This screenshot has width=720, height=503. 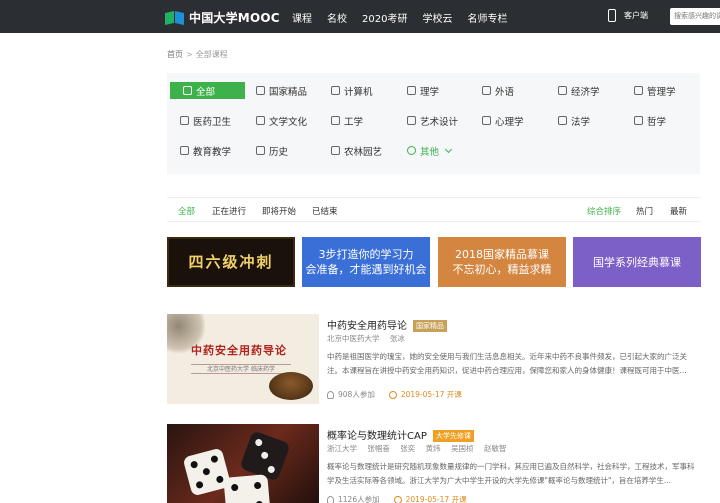 I want to click on category-all: 全部, so click(x=207, y=90).